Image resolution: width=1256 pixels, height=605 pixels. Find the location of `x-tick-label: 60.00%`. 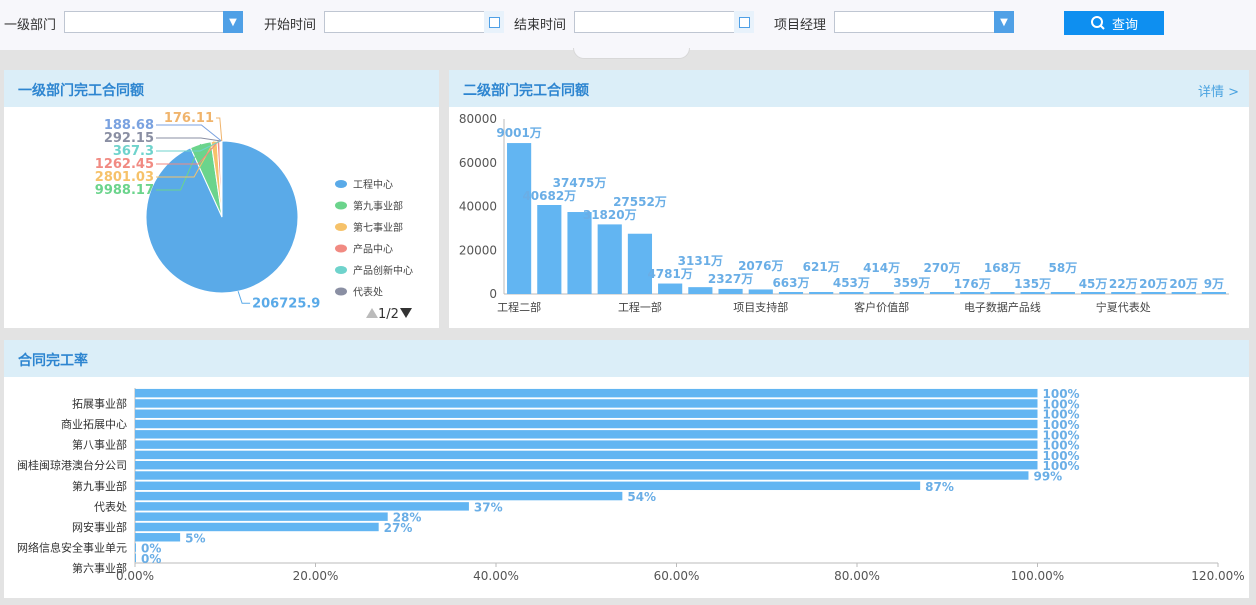

x-tick-label: 60.00% is located at coordinates (677, 576).